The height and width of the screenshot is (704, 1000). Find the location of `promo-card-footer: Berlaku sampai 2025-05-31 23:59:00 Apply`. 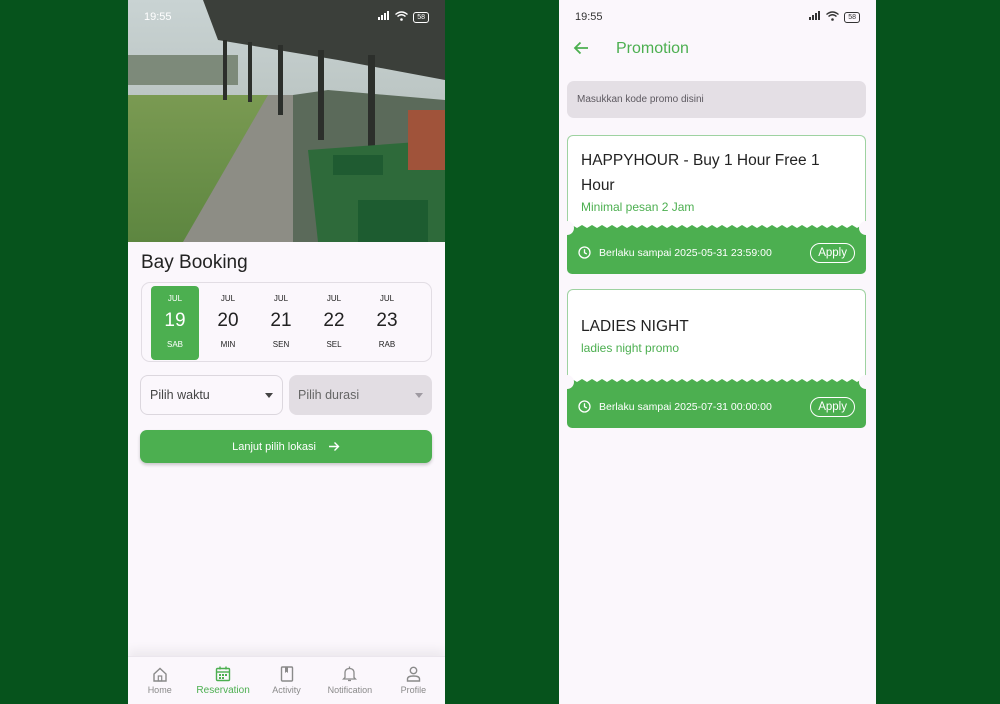

promo-card-footer: Berlaku sampai 2025-05-31 23:59:00 Apply is located at coordinates (716, 252).